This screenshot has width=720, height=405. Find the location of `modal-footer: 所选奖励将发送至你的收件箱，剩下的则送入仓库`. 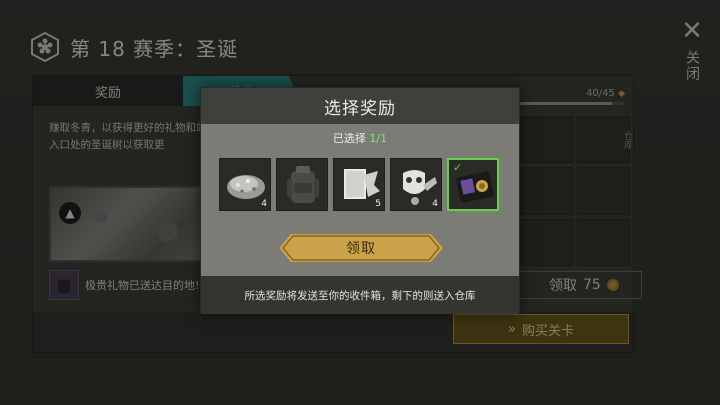

modal-footer: 所选奖励将发送至你的收件箱，剩下的则送入仓库 is located at coordinates (360, 295).